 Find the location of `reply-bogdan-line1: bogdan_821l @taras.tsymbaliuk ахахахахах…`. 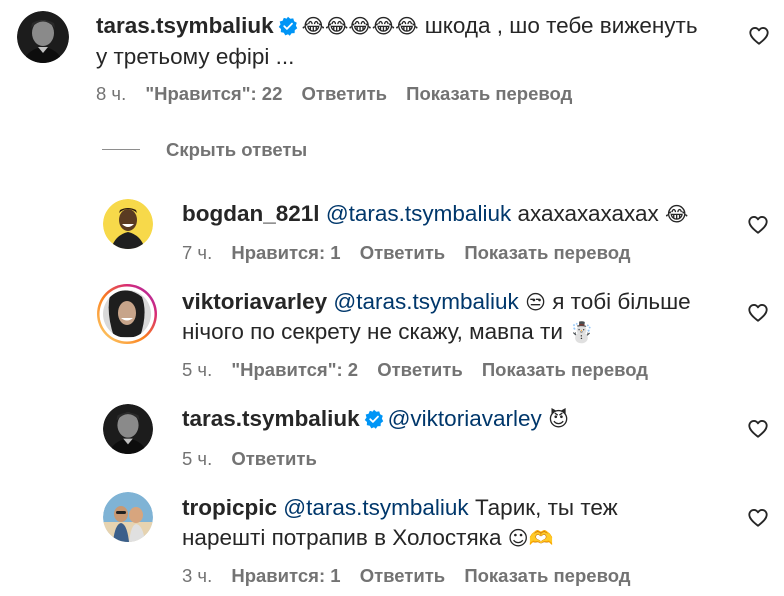

reply-bogdan-line1: bogdan_821l @taras.tsymbaliuk ахахахахах… is located at coordinates (435, 214).